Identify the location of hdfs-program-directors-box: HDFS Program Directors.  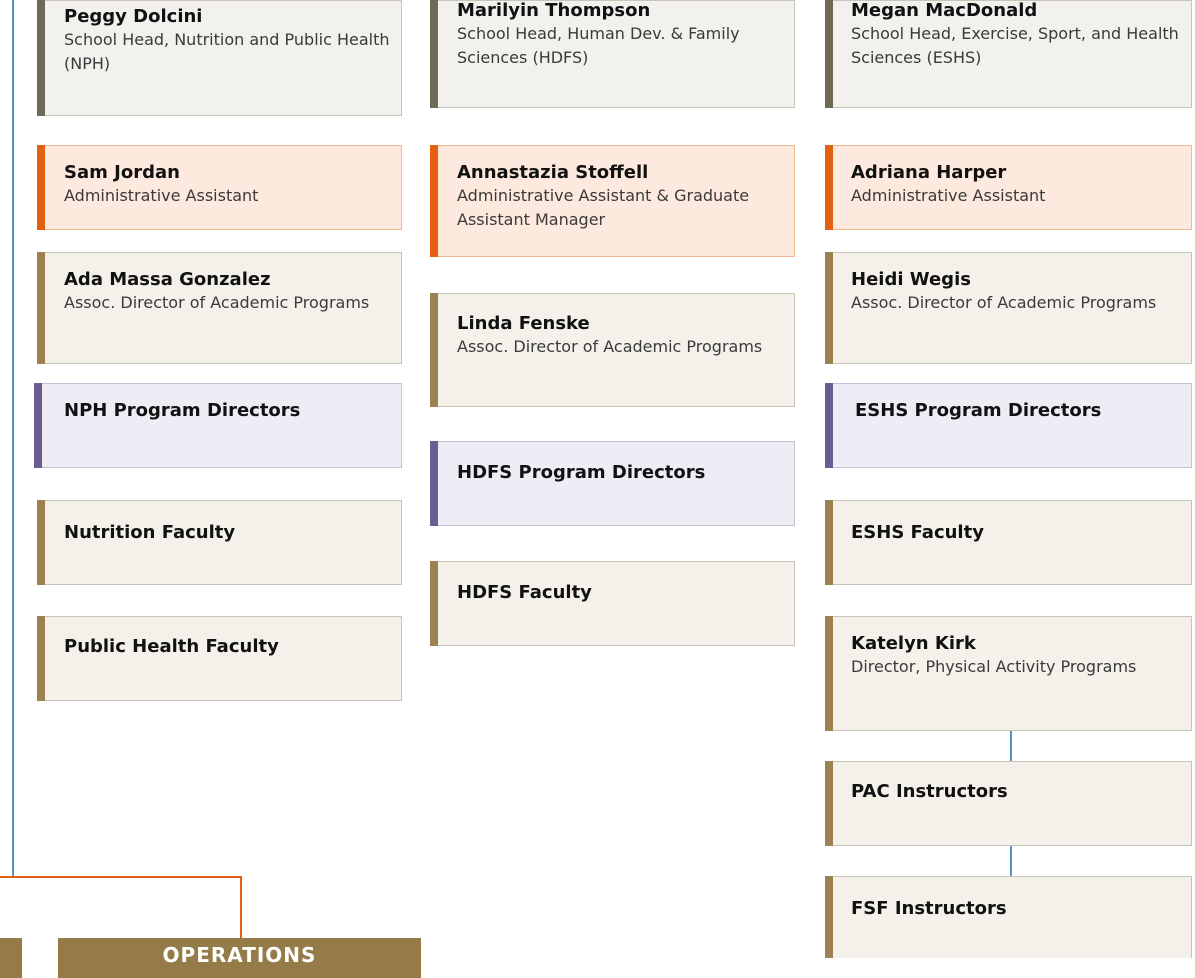
(612, 483).